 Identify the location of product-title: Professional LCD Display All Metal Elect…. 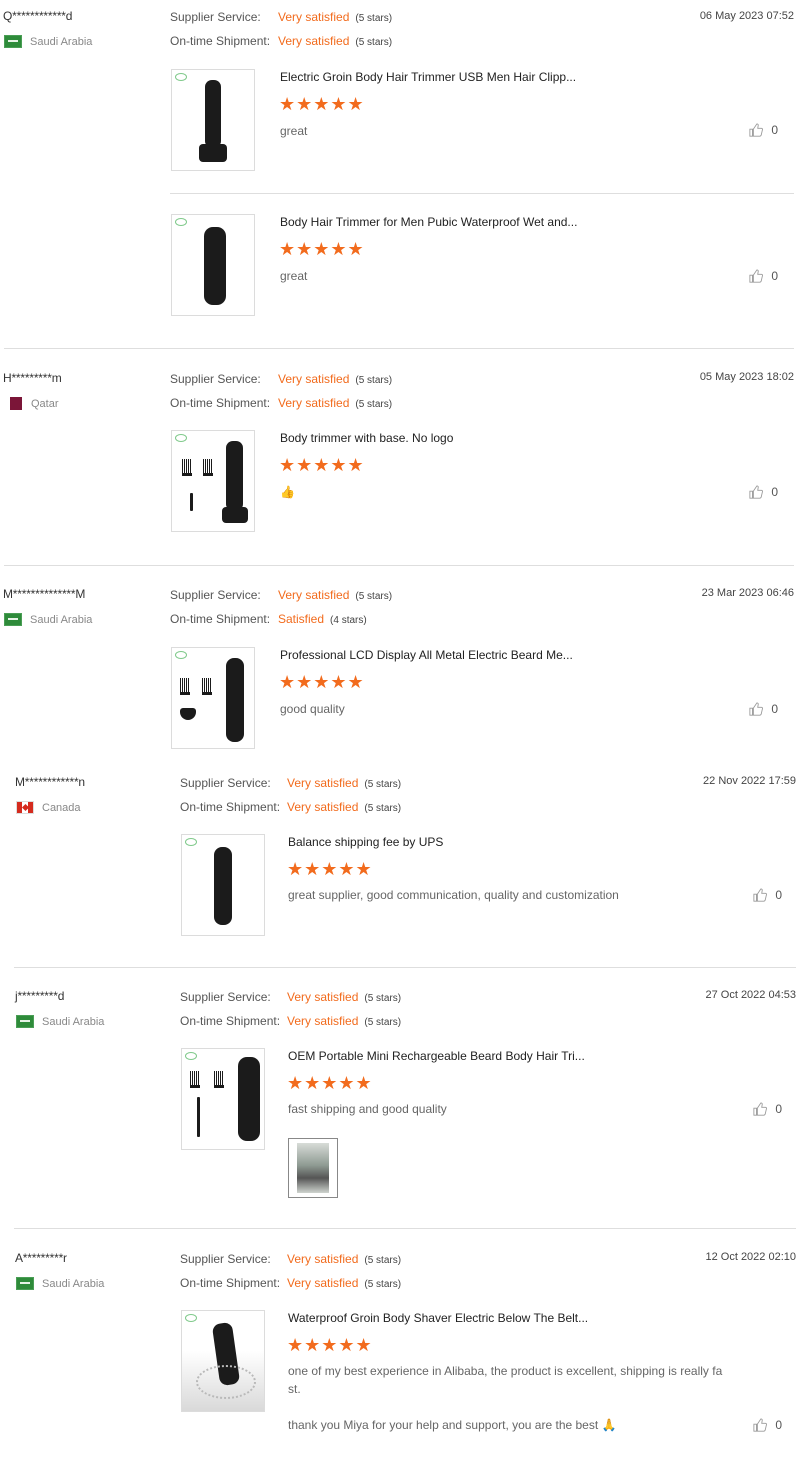
(426, 655).